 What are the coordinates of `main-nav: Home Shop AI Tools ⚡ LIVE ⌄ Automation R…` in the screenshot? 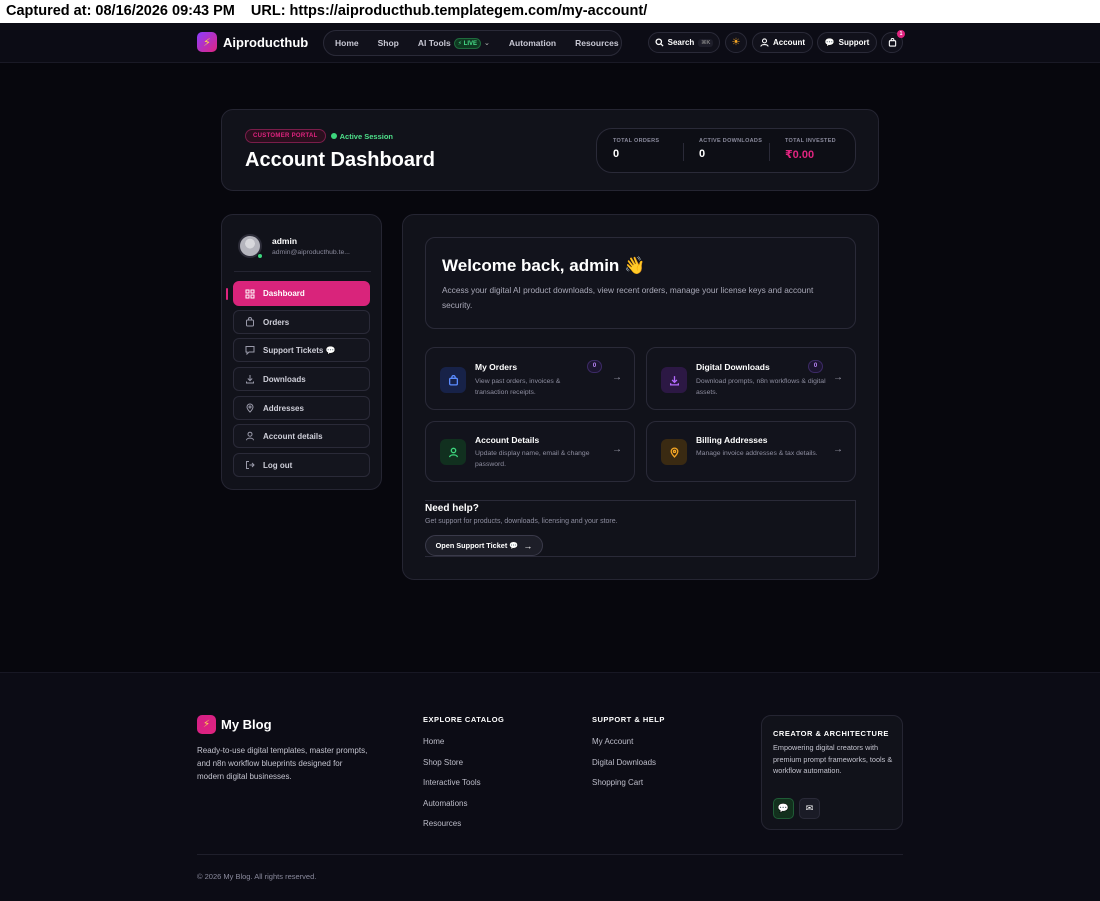 It's located at (472, 43).